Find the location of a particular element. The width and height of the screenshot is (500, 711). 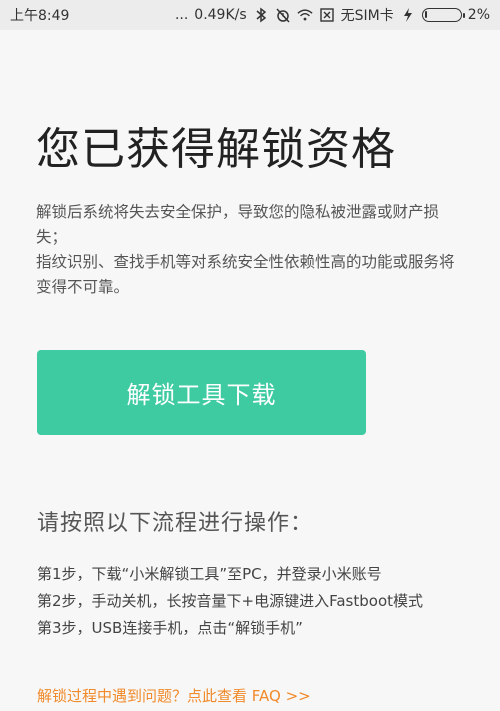

battery-percent: 2% is located at coordinates (478, 15).